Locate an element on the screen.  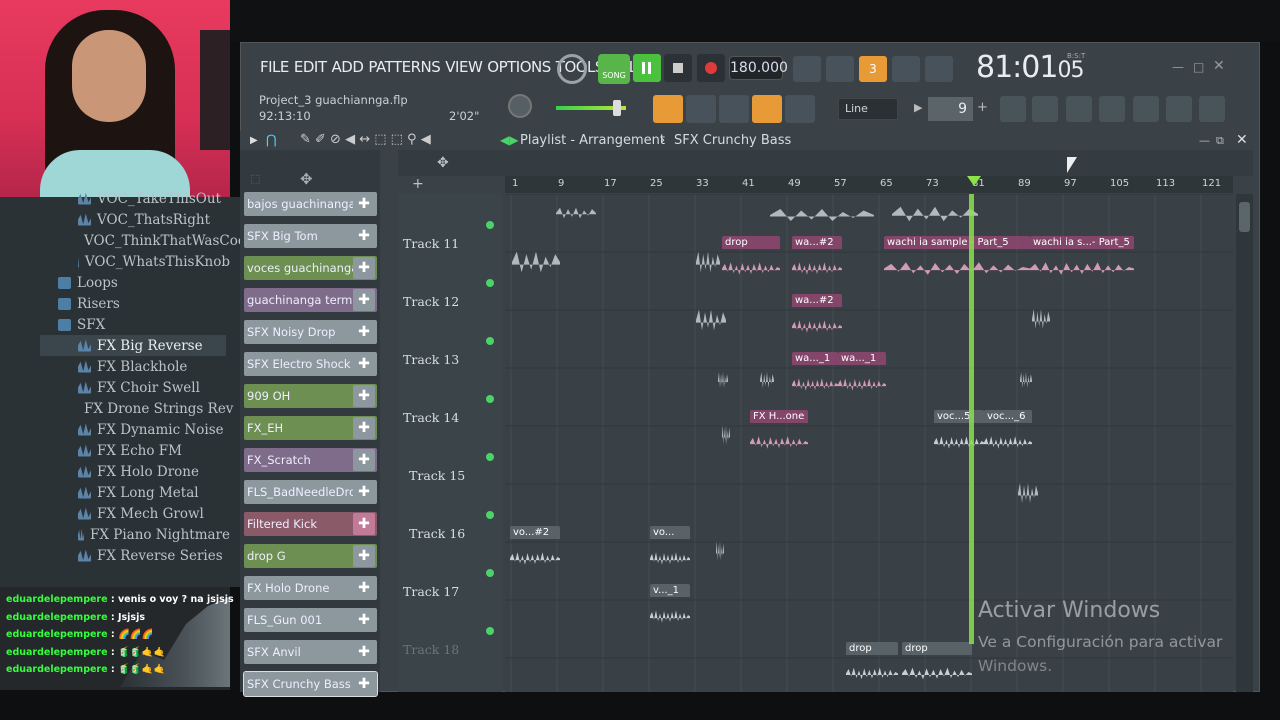
mixer-view-icon is located at coordinates (1112, 109).